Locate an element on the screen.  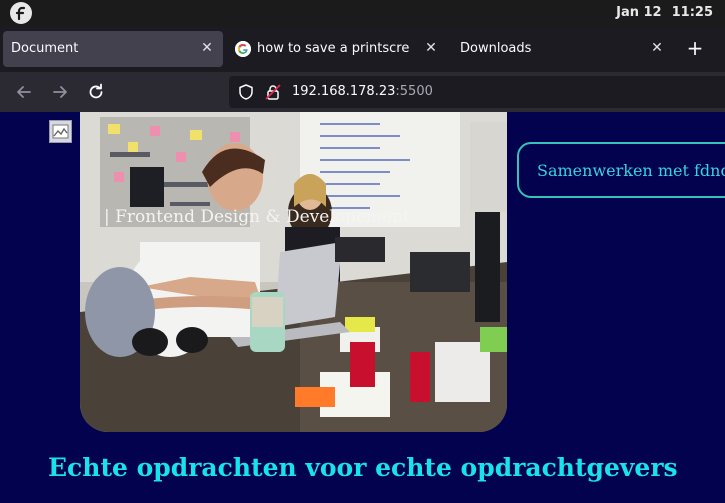
shield-icon is located at coordinates (246, 92).